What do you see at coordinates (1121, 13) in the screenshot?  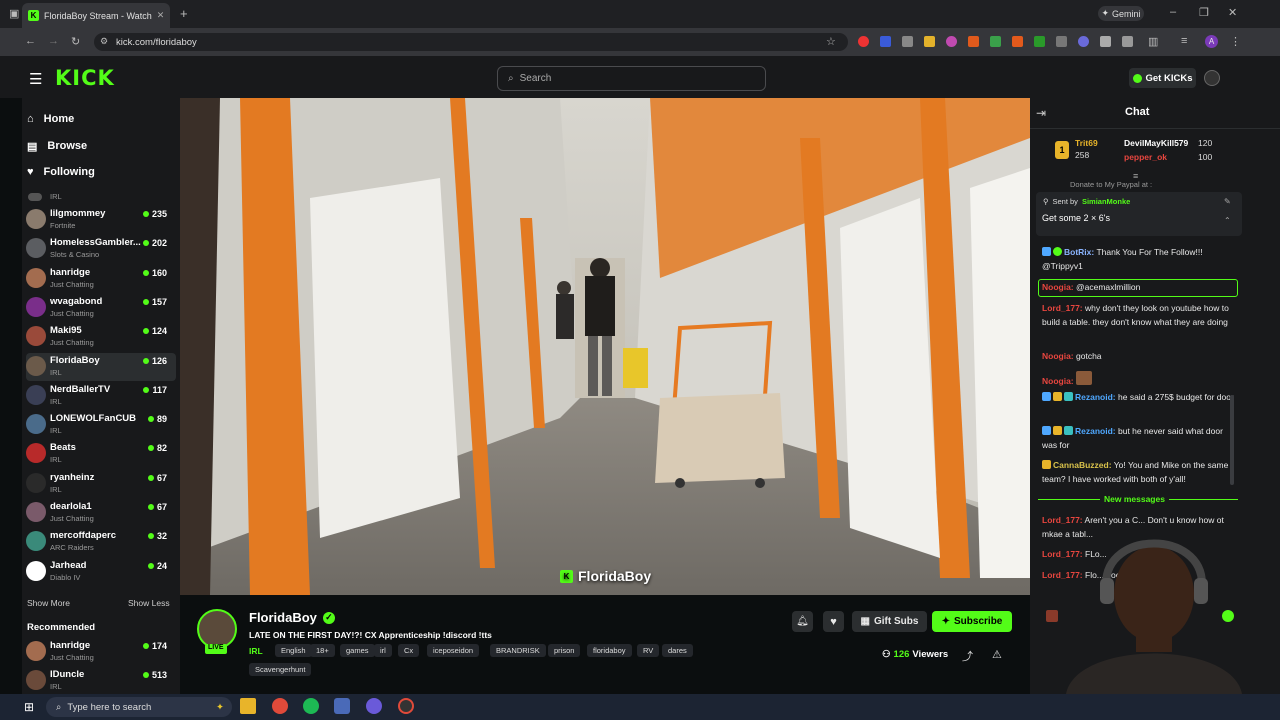 I see `gemini-button: ✦ Gemini` at bounding box center [1121, 13].